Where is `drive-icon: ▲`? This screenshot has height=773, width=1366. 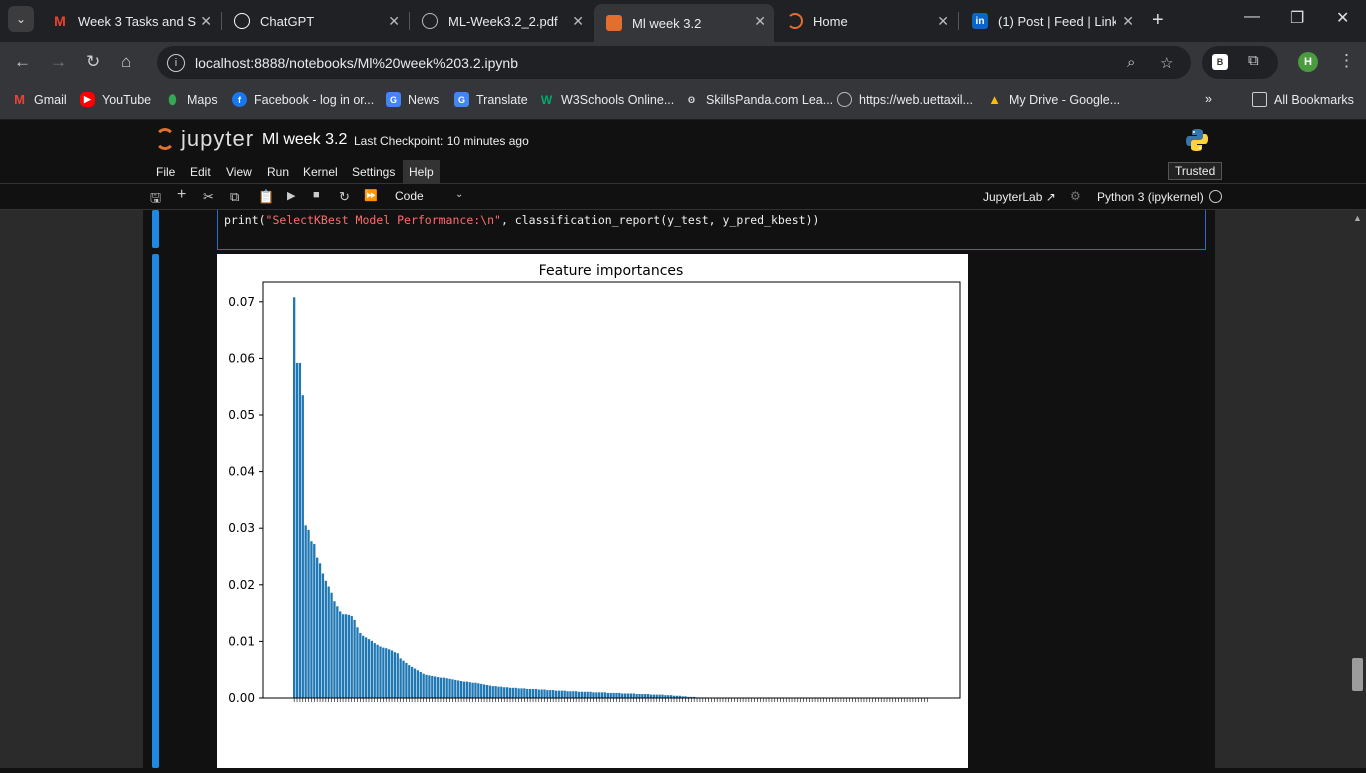
drive-icon: ▲ is located at coordinates (994, 99).